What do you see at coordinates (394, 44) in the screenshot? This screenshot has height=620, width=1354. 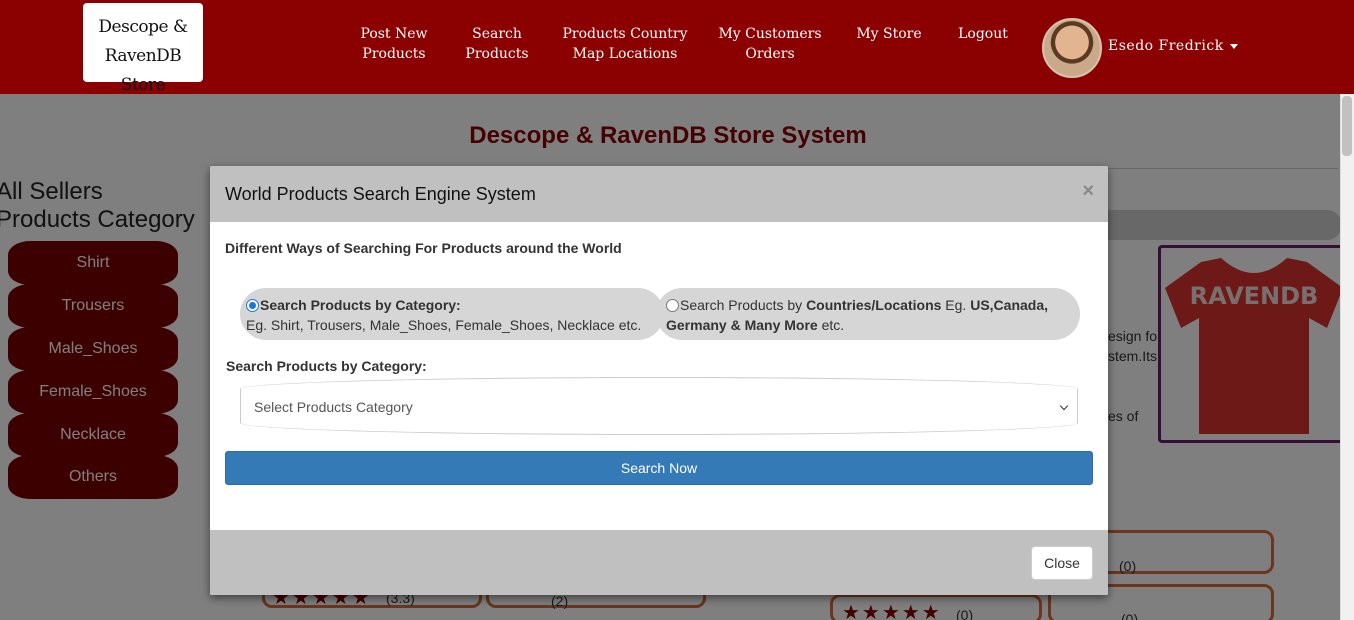 I see `nav-post-new-products: Post New Products` at bounding box center [394, 44].